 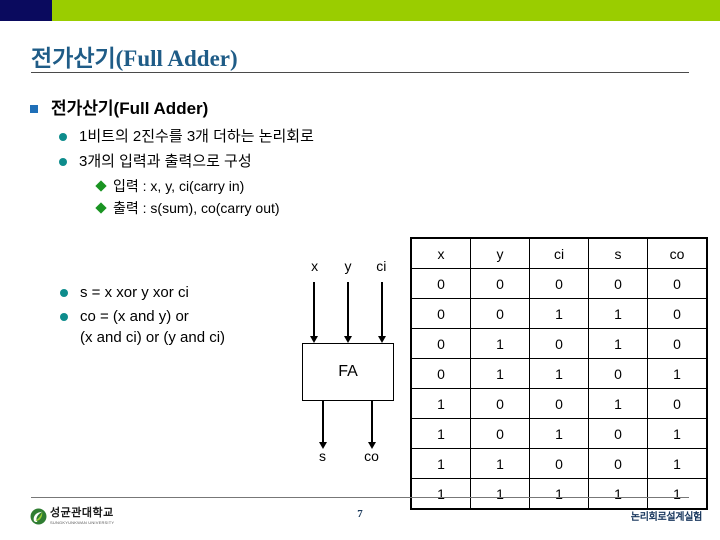 What do you see at coordinates (134, 58) in the screenshot?
I see `slide-title: 전가산기(Full Adder)` at bounding box center [134, 58].